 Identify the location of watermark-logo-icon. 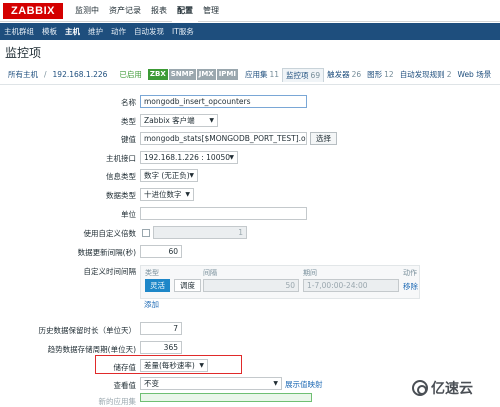
(420, 388).